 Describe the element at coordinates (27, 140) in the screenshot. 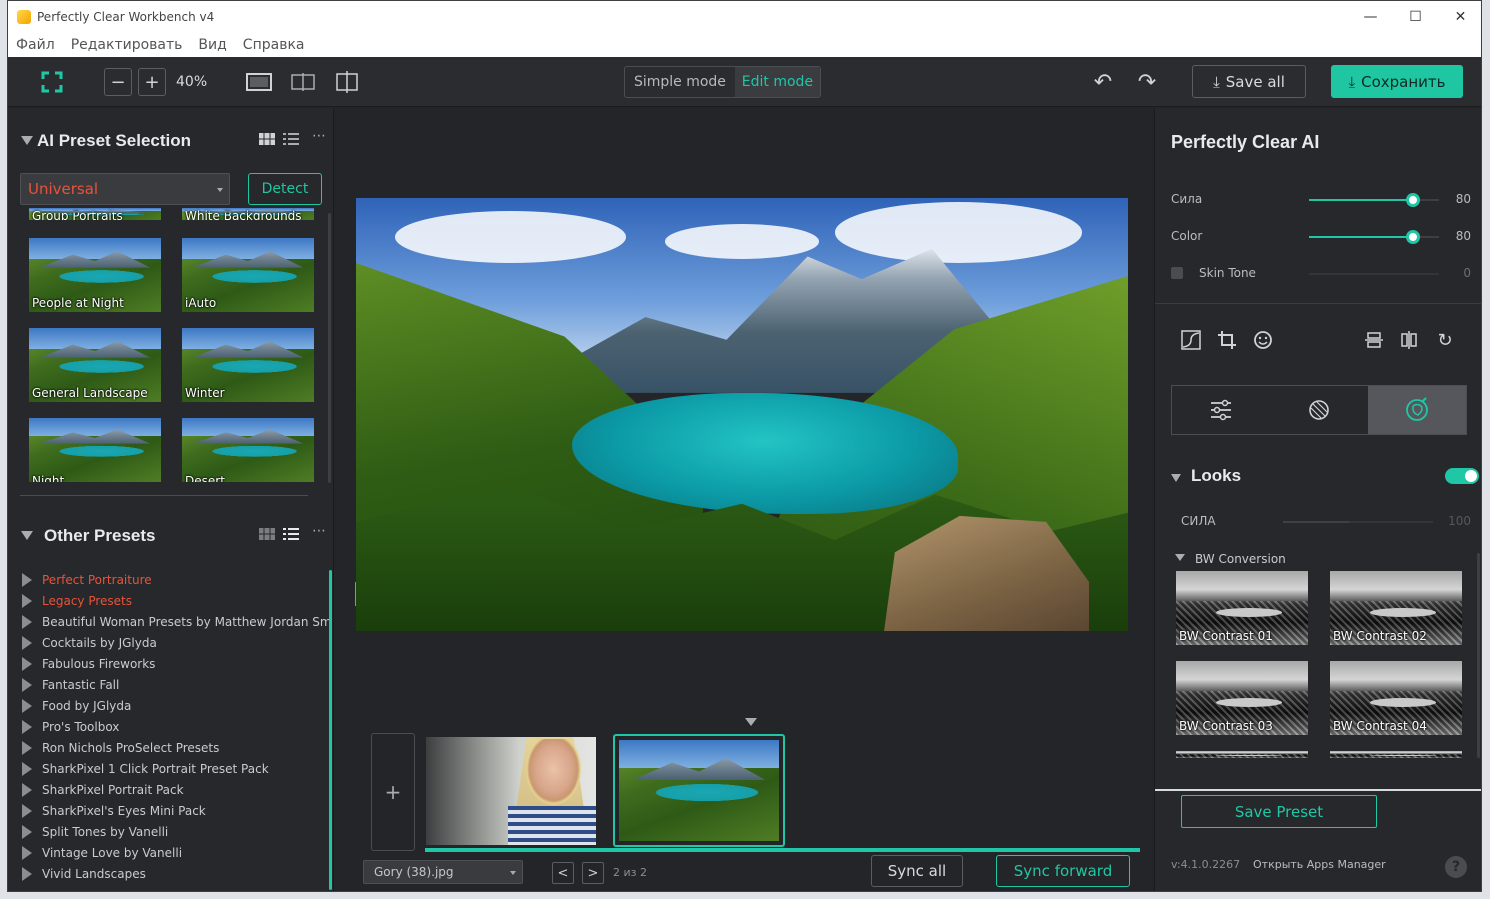

I see `collapse-ai-presets-icon` at that location.